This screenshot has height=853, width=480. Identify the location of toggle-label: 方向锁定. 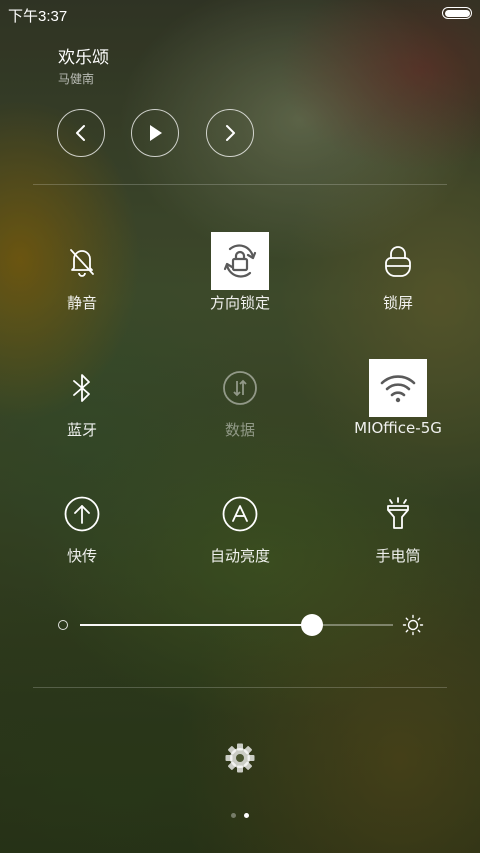
(239, 303).